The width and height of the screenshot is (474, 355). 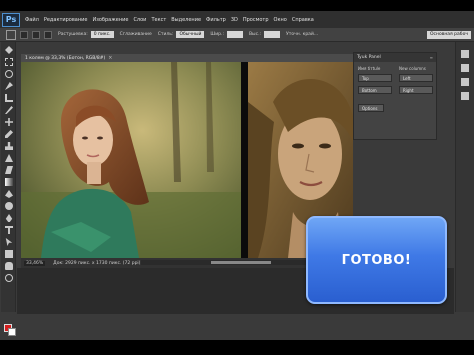 What do you see at coordinates (66, 20) in the screenshot?
I see `menu-edit: Редактирование` at bounding box center [66, 20].